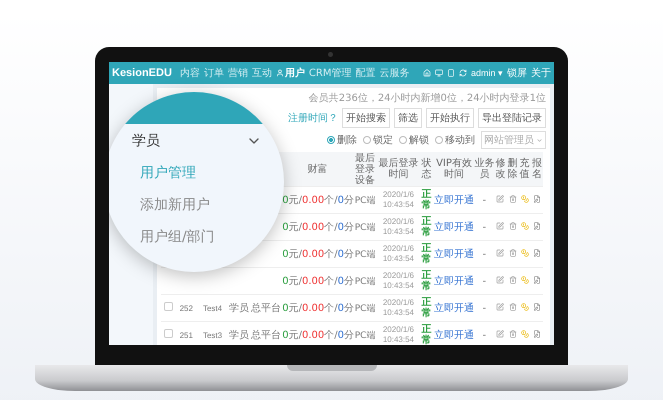 Image resolution: width=663 pixels, height=400 pixels. What do you see at coordinates (365, 73) in the screenshot?
I see `nav-tab: 配置` at bounding box center [365, 73].